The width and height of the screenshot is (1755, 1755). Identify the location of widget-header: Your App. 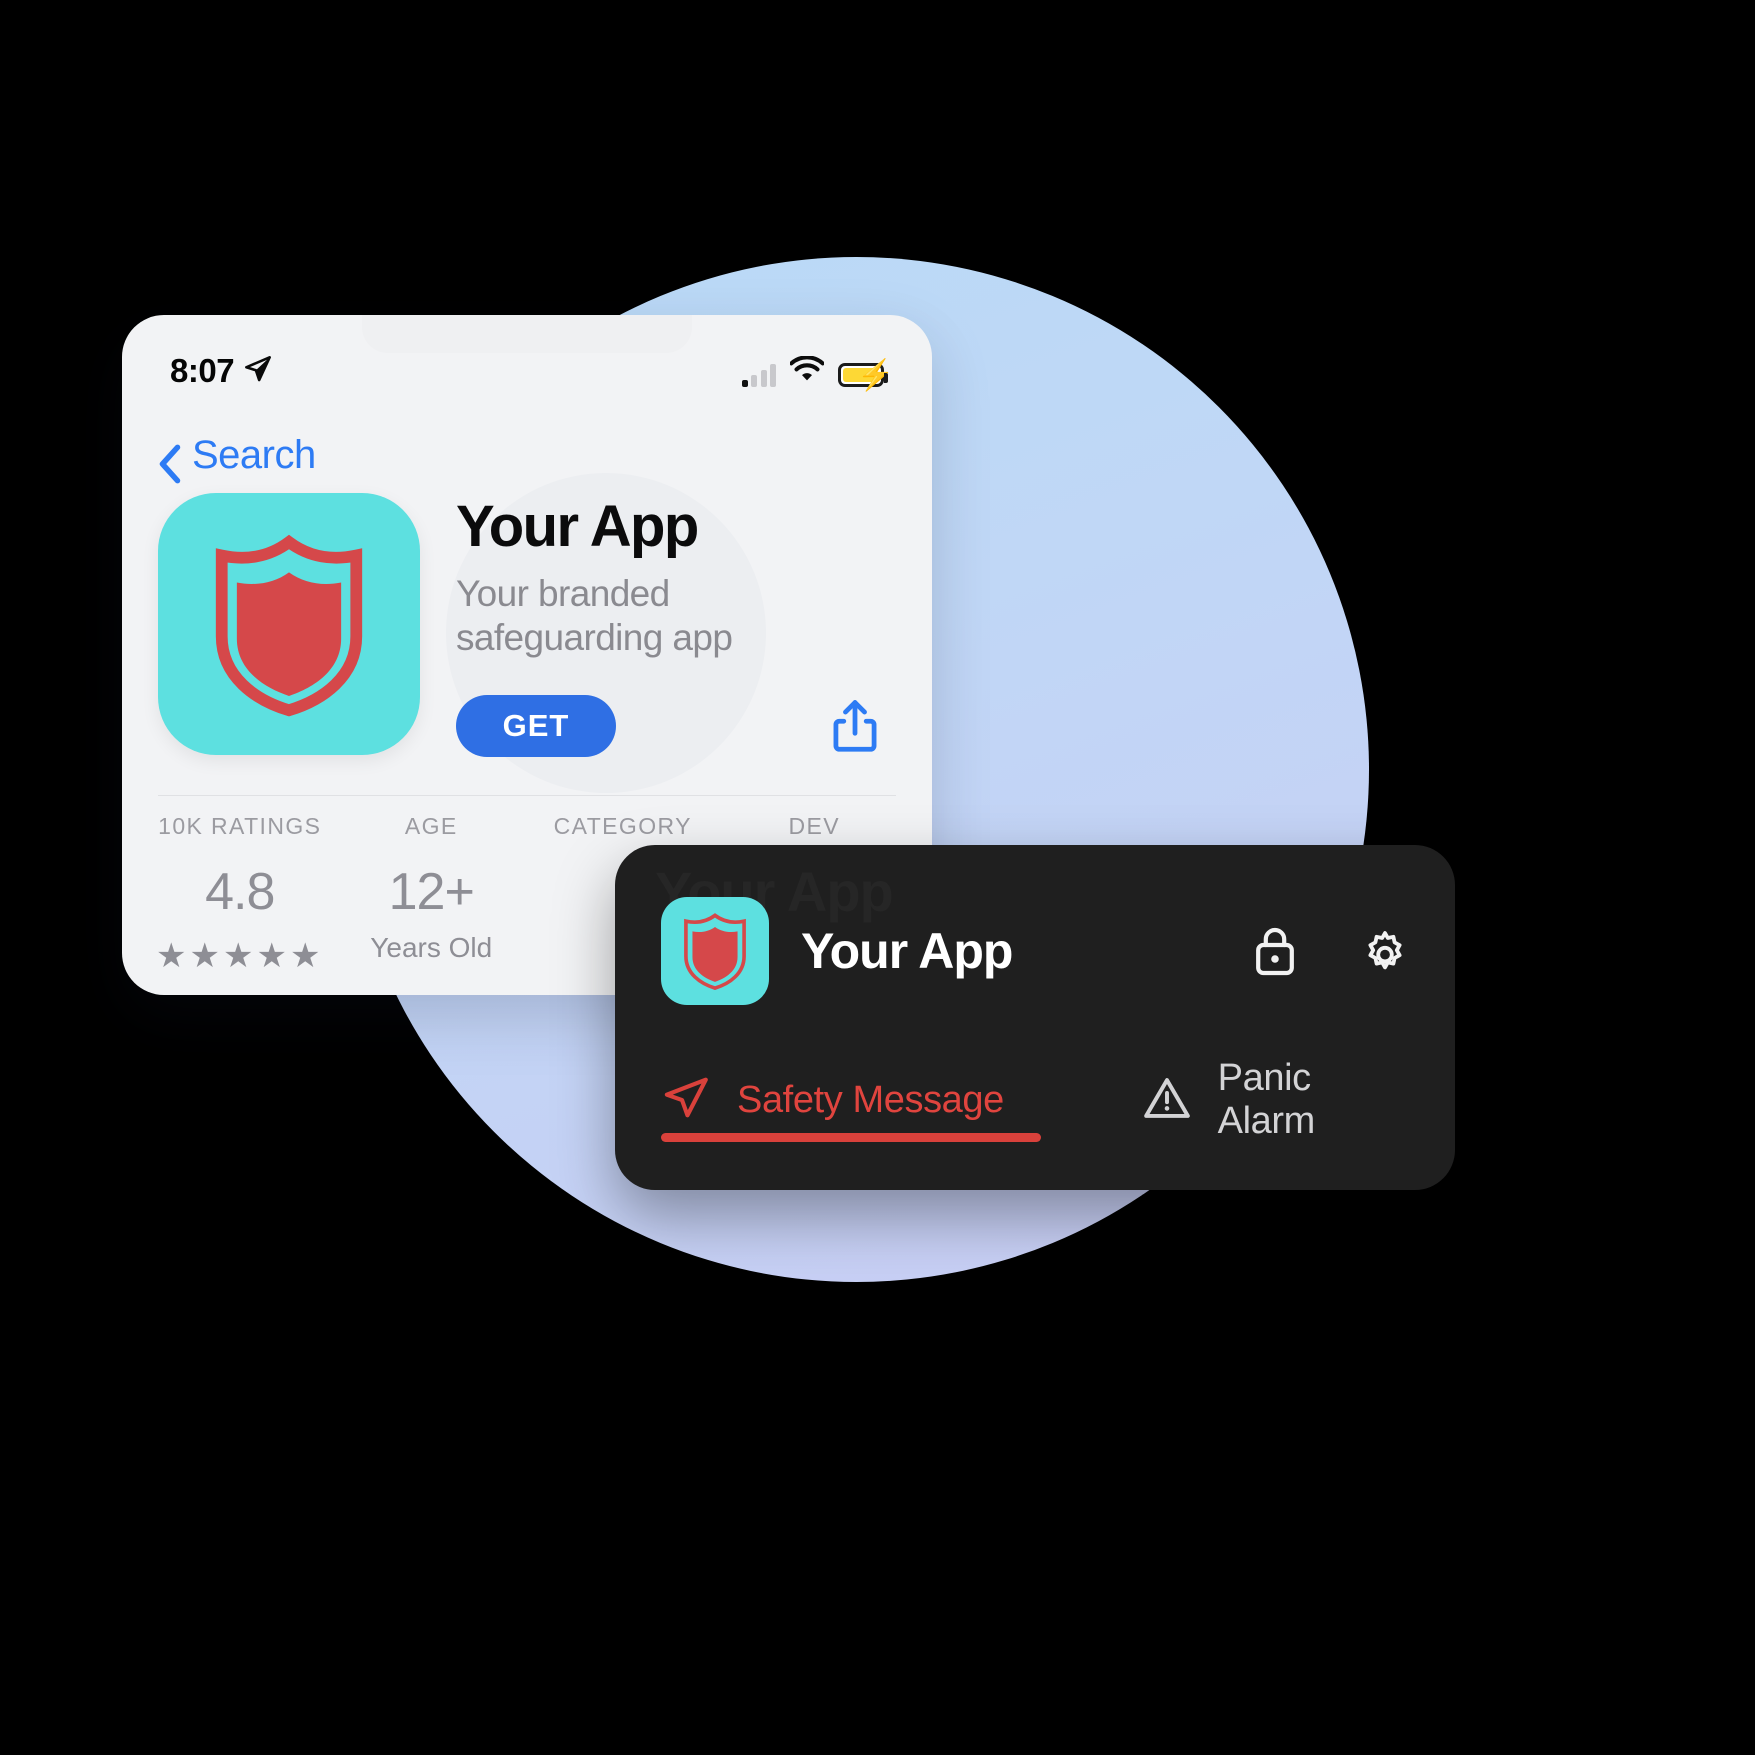
(1036, 951).